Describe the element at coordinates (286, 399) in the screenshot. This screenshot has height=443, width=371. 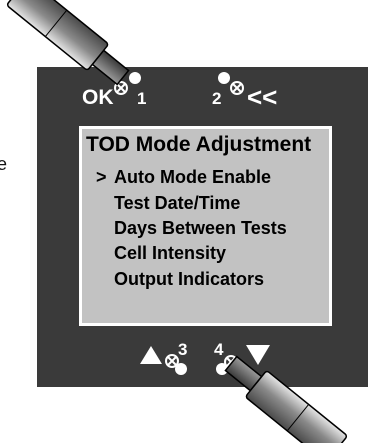
I see `stylus-probe-lower` at that location.